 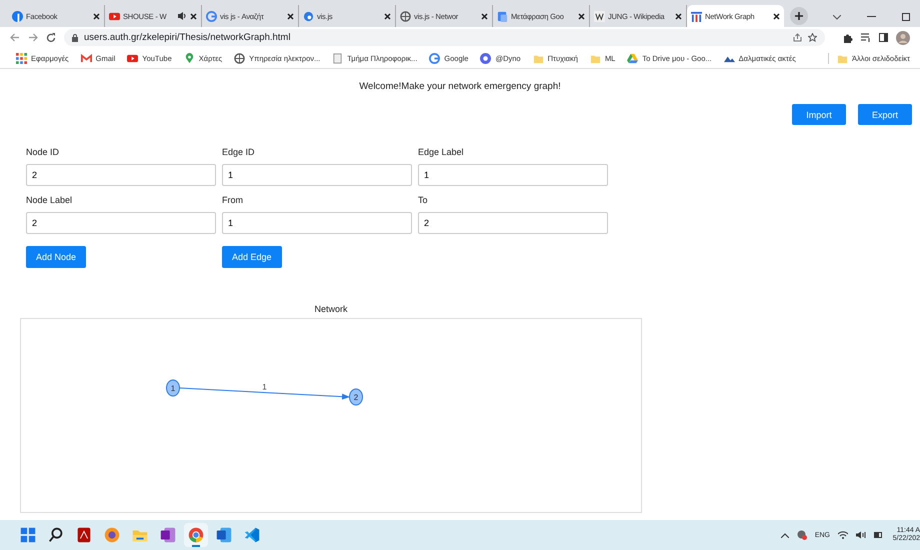 I want to click on field-label: Node ID, so click(x=43, y=153).